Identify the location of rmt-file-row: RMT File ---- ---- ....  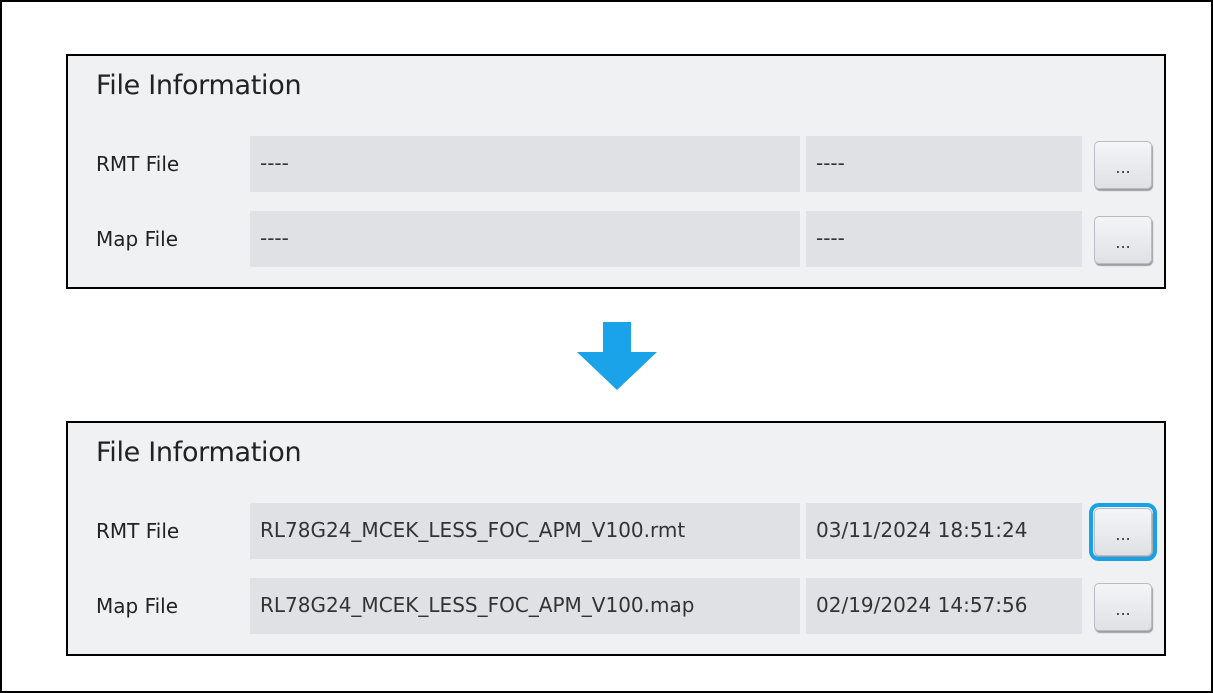
(616, 164).